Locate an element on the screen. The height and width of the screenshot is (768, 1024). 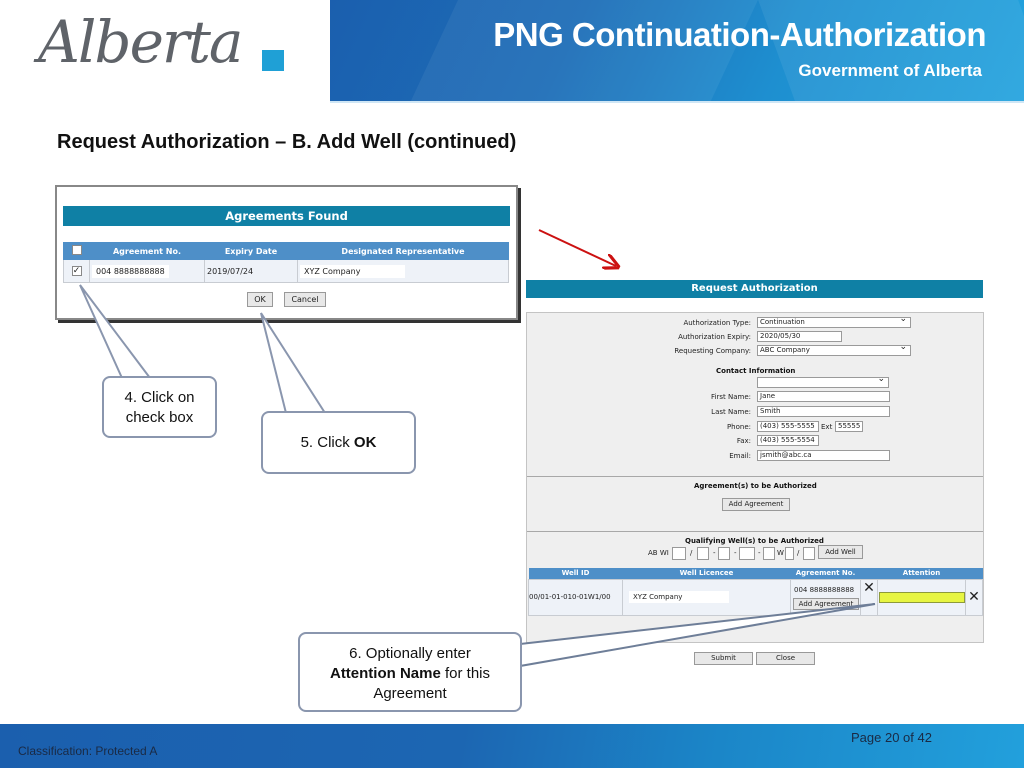
page-number: Page 20 of 42 is located at coordinates (891, 737).